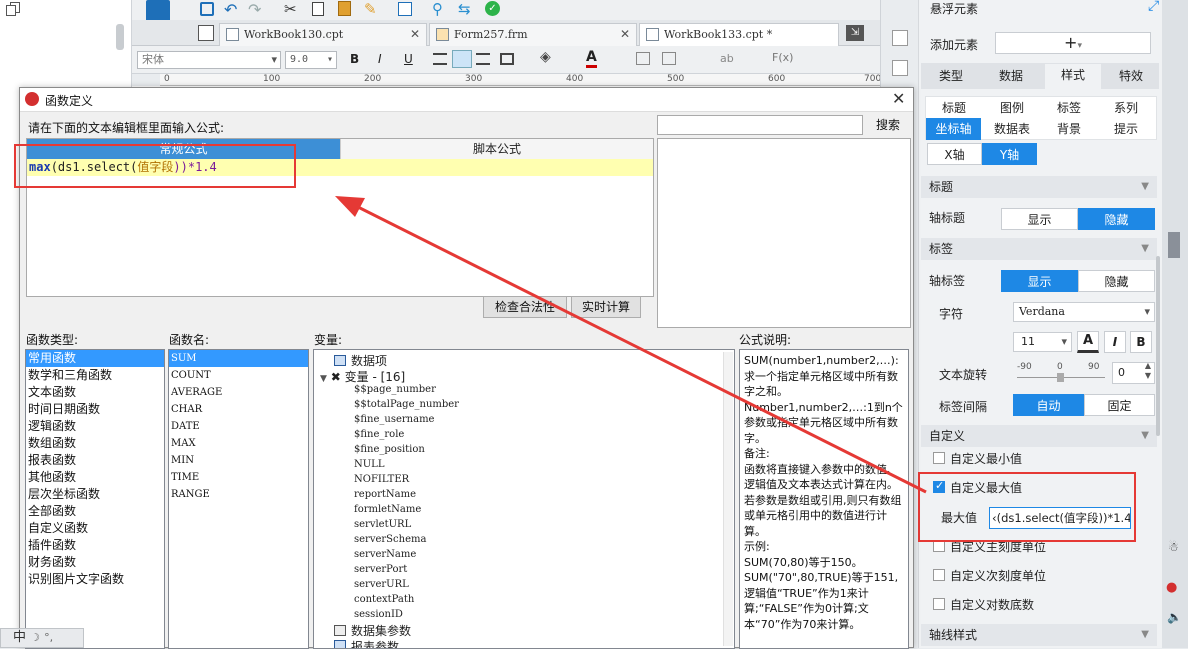 This screenshot has height=649, width=1188. I want to click on font-family-select: Verdana ▾, so click(1084, 312).